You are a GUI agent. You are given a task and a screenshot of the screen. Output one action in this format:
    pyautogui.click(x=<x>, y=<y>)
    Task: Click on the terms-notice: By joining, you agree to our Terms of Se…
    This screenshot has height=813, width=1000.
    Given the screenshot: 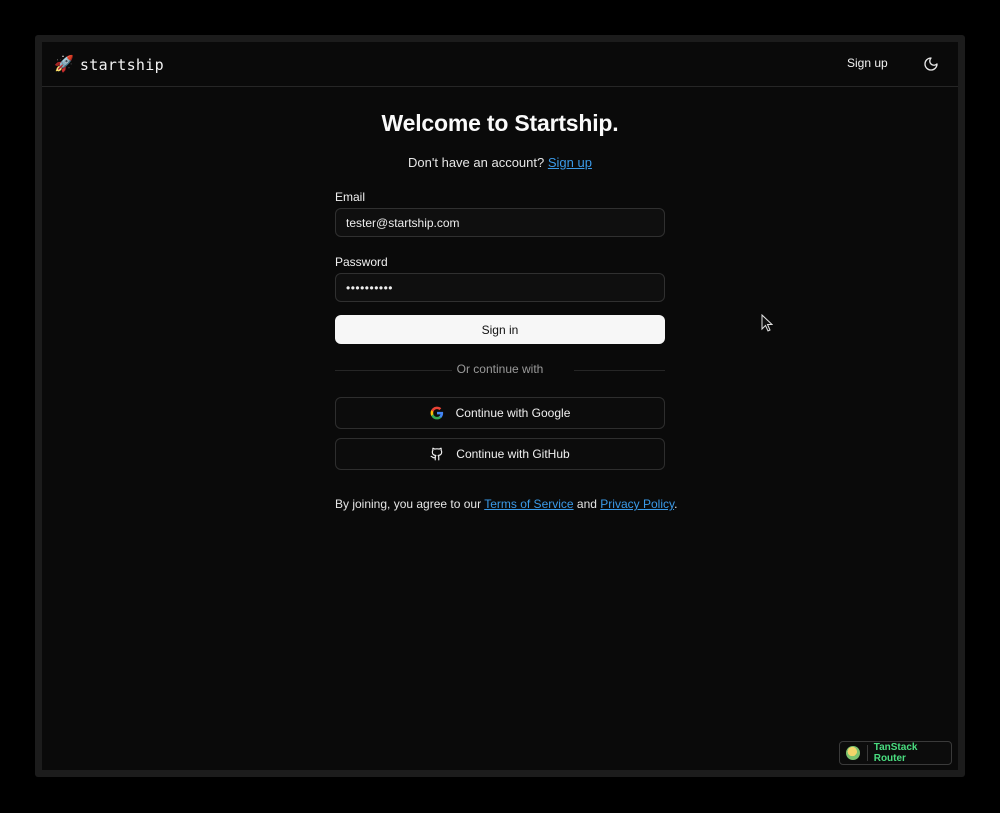 What is the action you would take?
    pyautogui.click(x=506, y=504)
    